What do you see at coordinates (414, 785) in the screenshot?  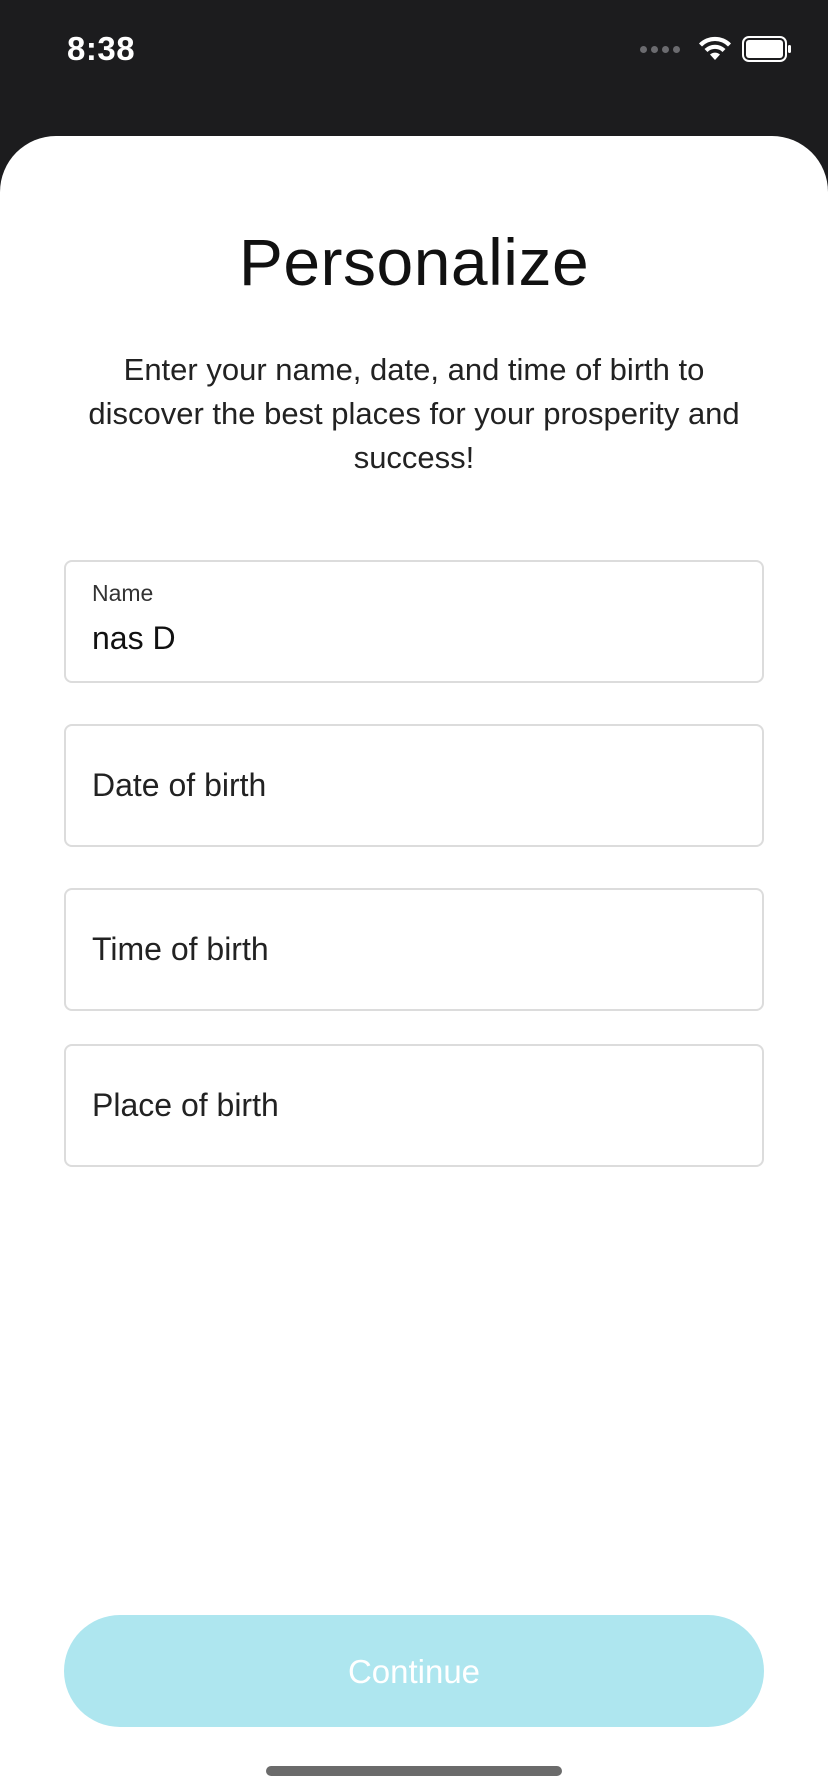 I see `date-of-birth-field: Date of birth` at bounding box center [414, 785].